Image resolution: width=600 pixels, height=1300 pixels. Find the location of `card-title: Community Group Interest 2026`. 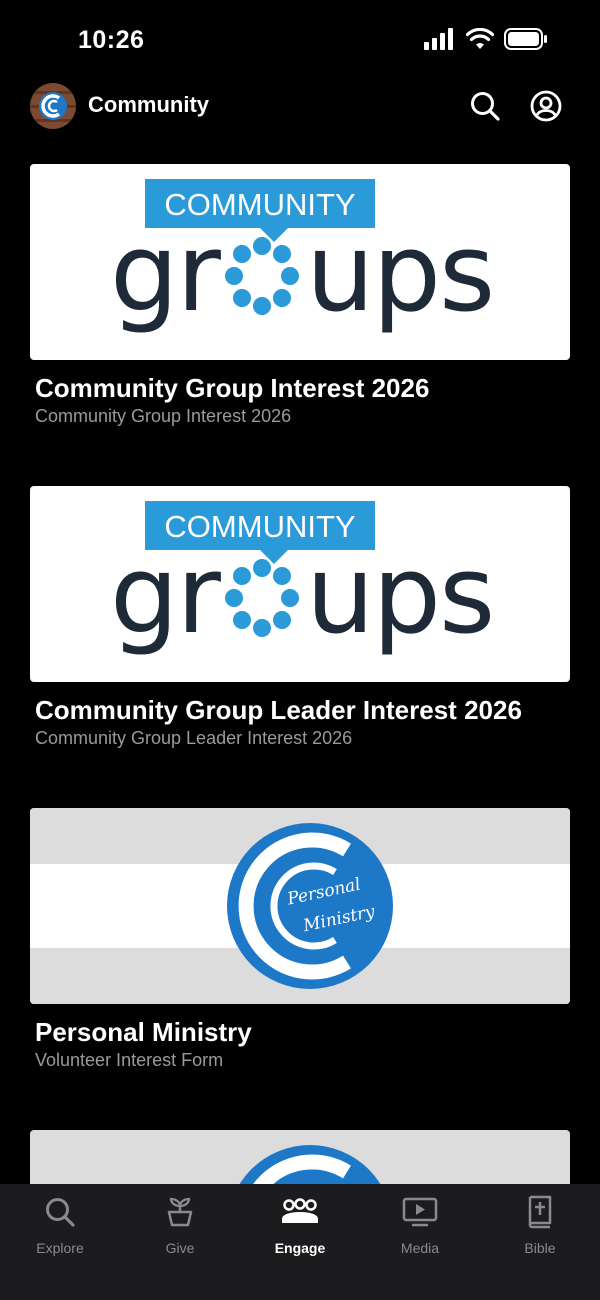

card-title: Community Group Interest 2026 is located at coordinates (232, 388).